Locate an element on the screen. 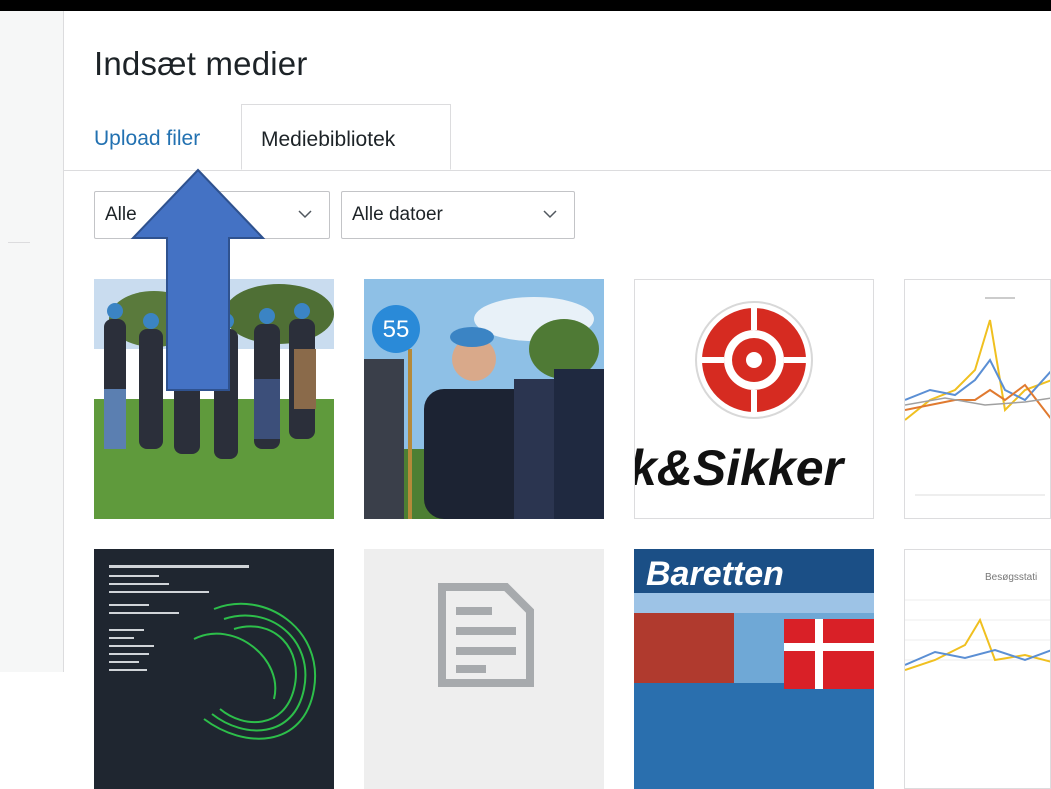  chart-thumbnail-title: Besøgsstati is located at coordinates (1011, 577).